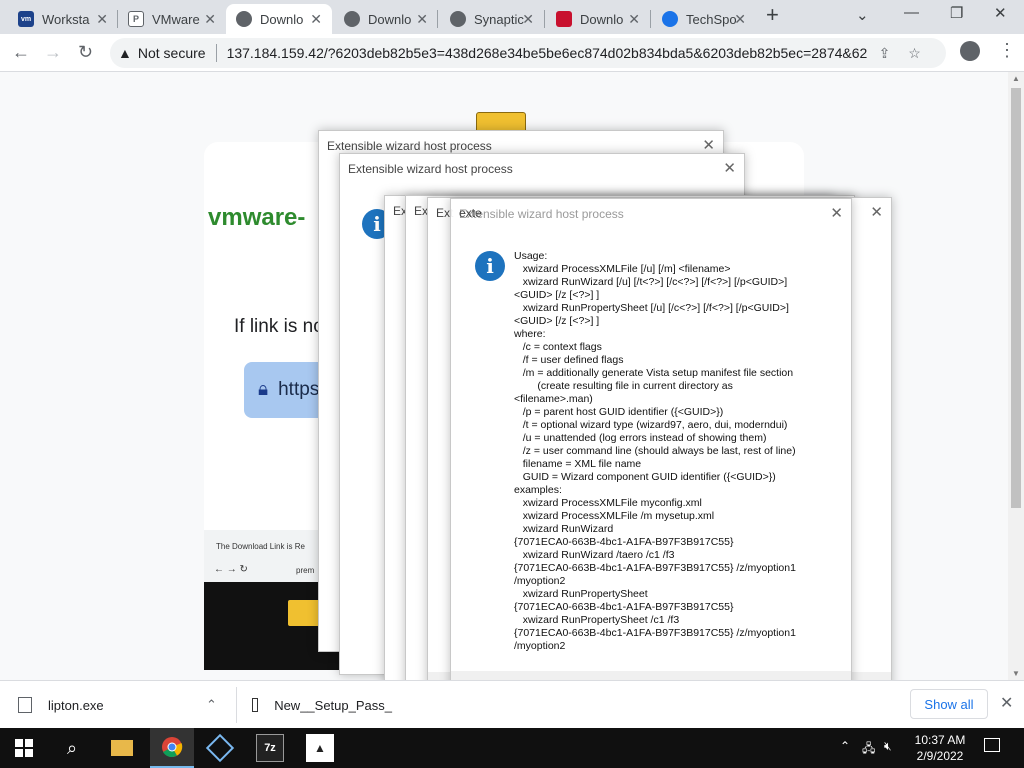 This screenshot has width=1024, height=768. I want to click on windows-start-icon, so click(24, 748).